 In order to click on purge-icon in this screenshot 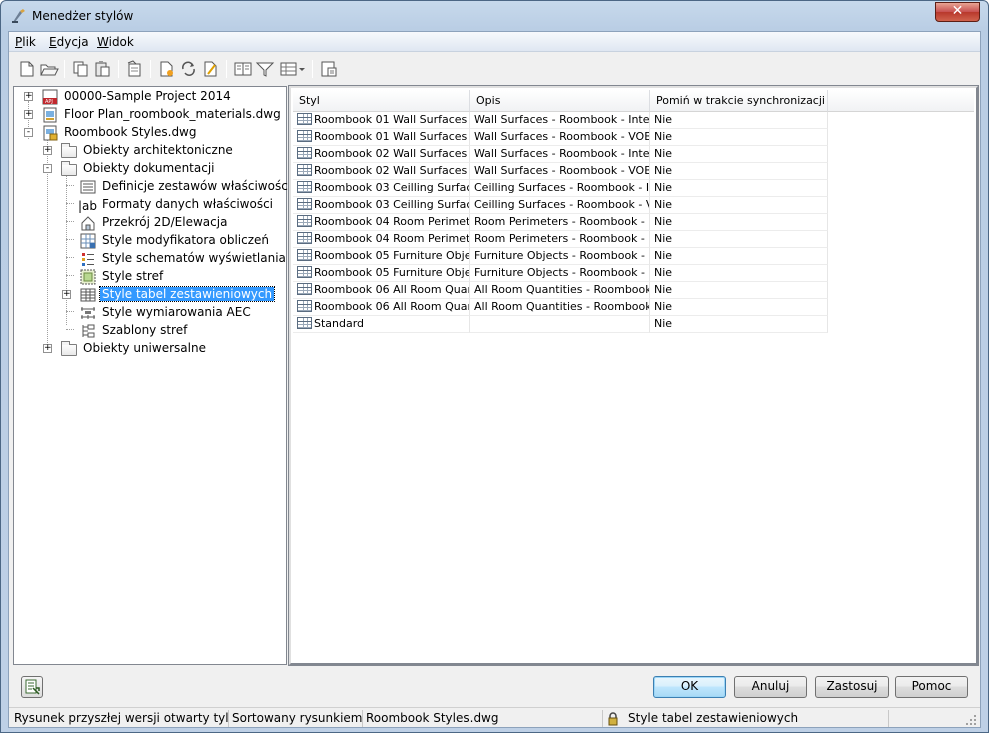, I will do `click(135, 69)`.